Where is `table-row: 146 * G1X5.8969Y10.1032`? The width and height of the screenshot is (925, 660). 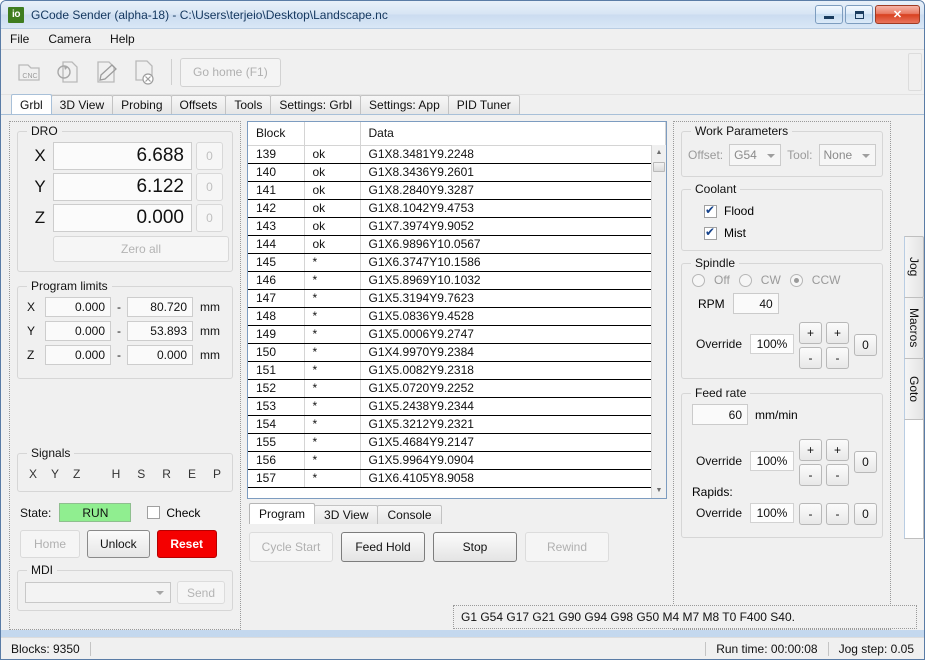 table-row: 146 * G1X5.8969Y10.1032 is located at coordinates (457, 280).